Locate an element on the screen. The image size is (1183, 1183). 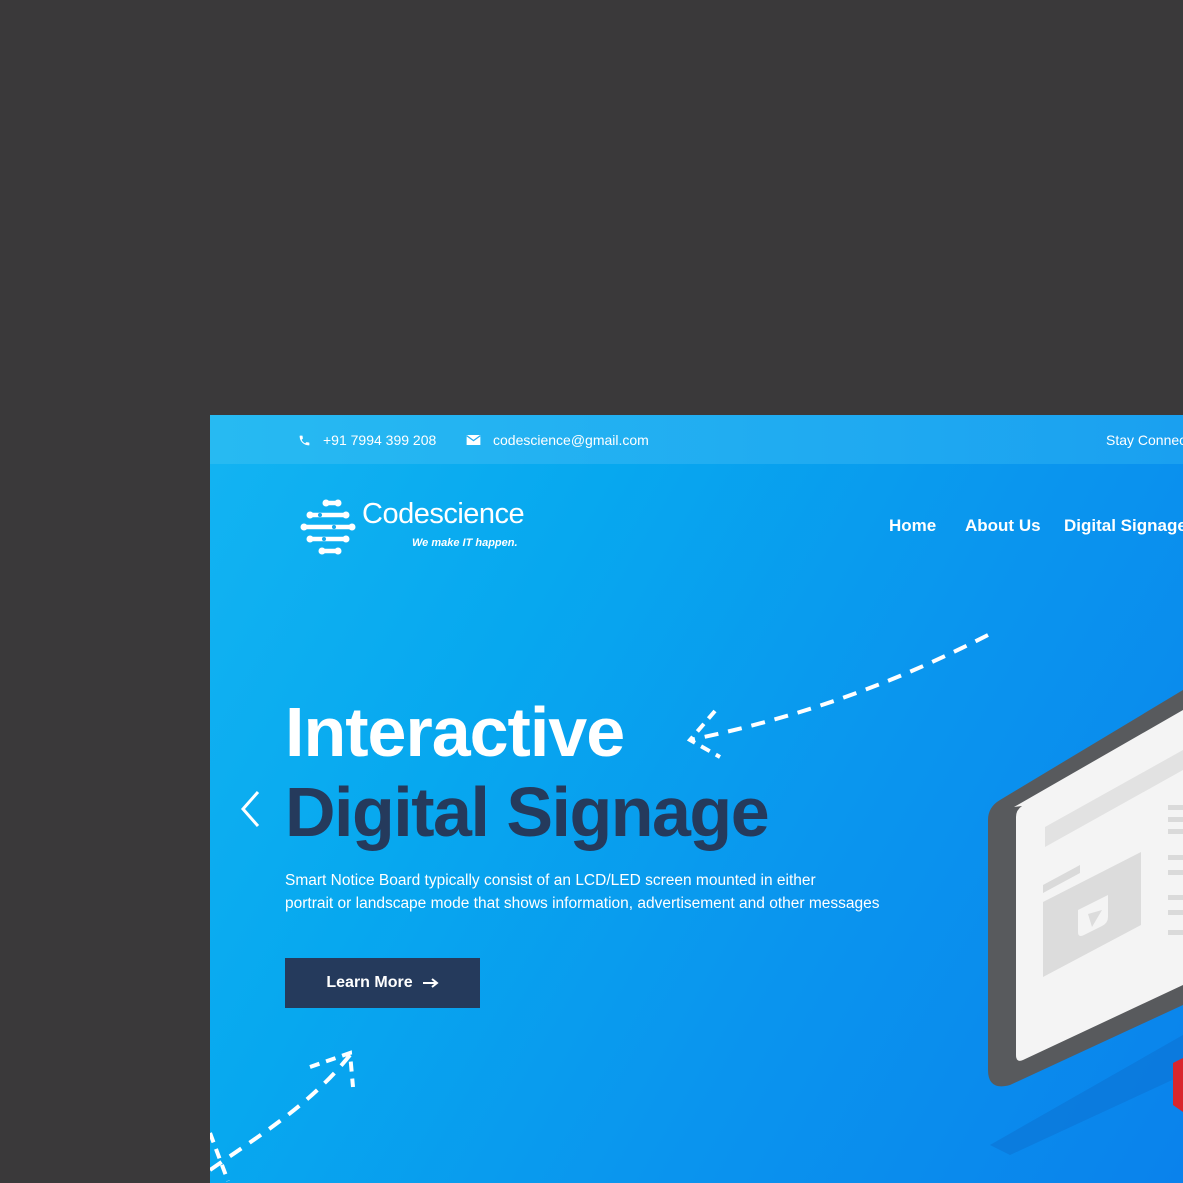
red-object is located at coordinates (1178, 1085).